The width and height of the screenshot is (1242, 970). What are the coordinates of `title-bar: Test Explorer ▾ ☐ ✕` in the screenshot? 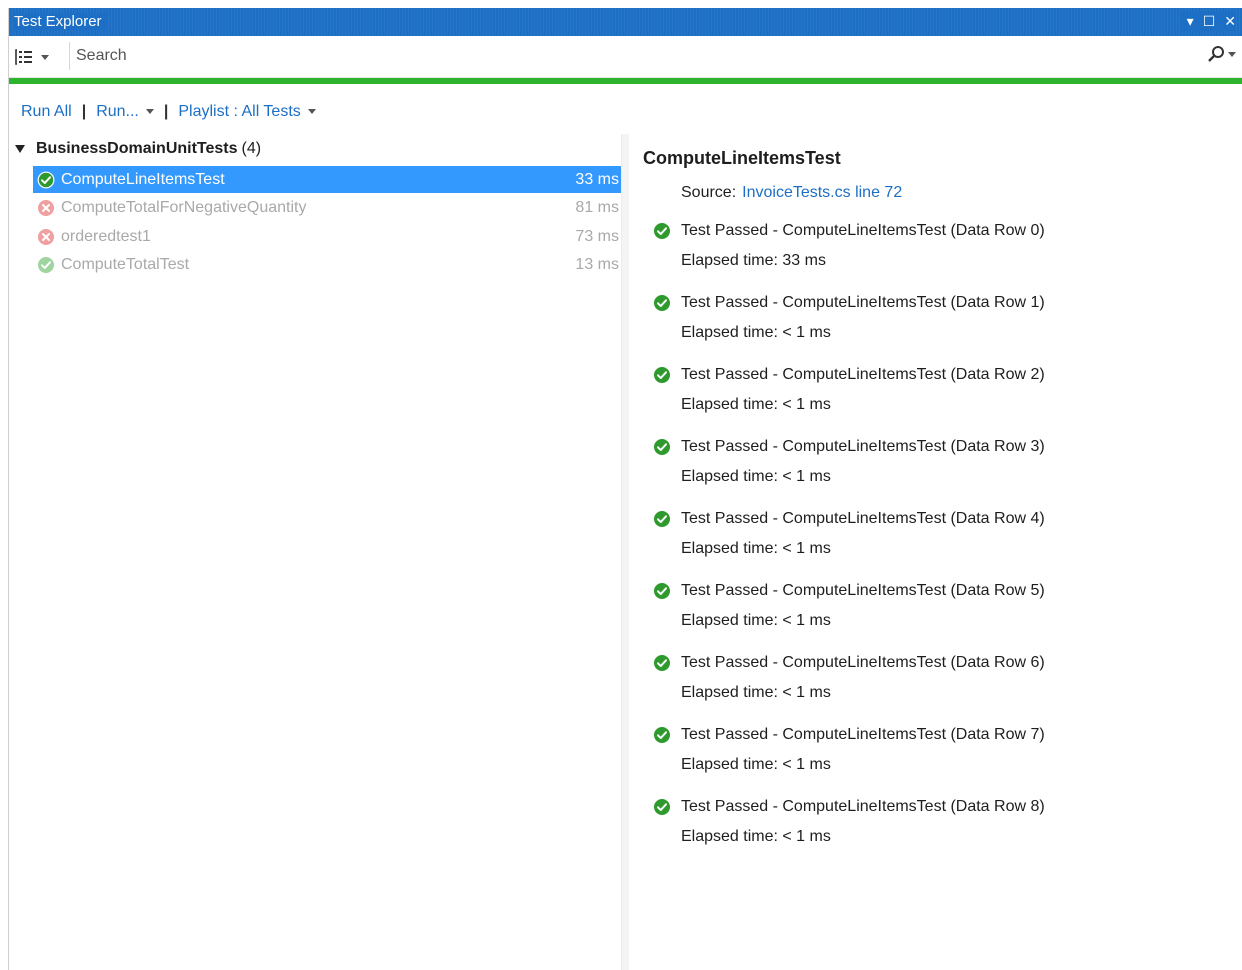 It's located at (625, 22).